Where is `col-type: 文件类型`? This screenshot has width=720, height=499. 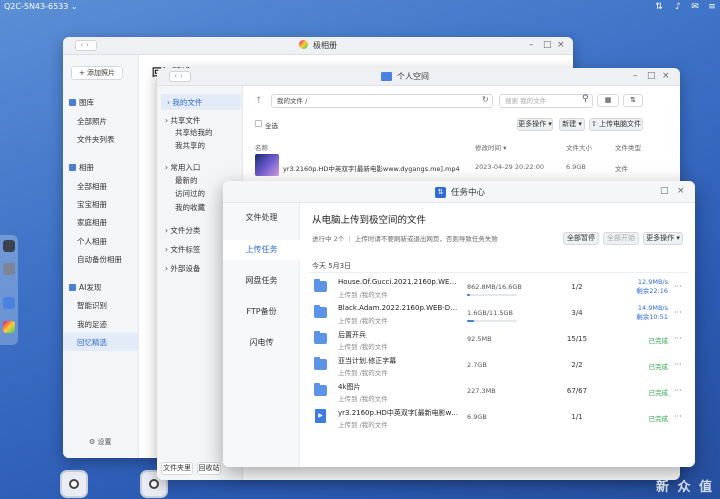
col-type: 文件类型 is located at coordinates (628, 147).